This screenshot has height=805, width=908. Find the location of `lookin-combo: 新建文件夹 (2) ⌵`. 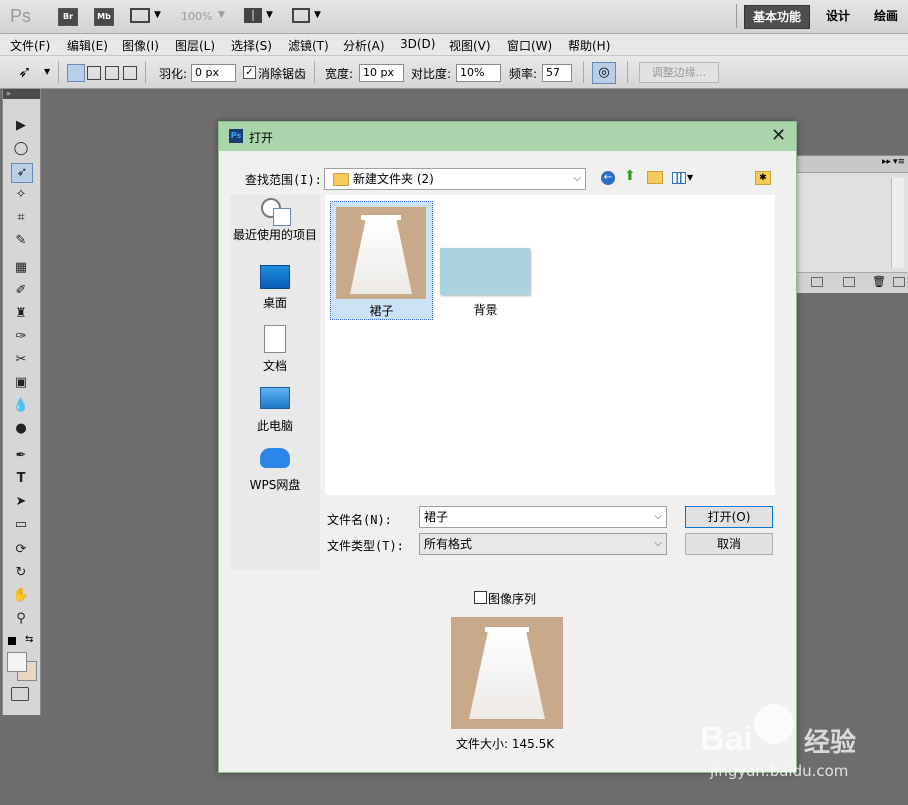

lookin-combo: 新建文件夹 (2) ⌵ is located at coordinates (455, 179).